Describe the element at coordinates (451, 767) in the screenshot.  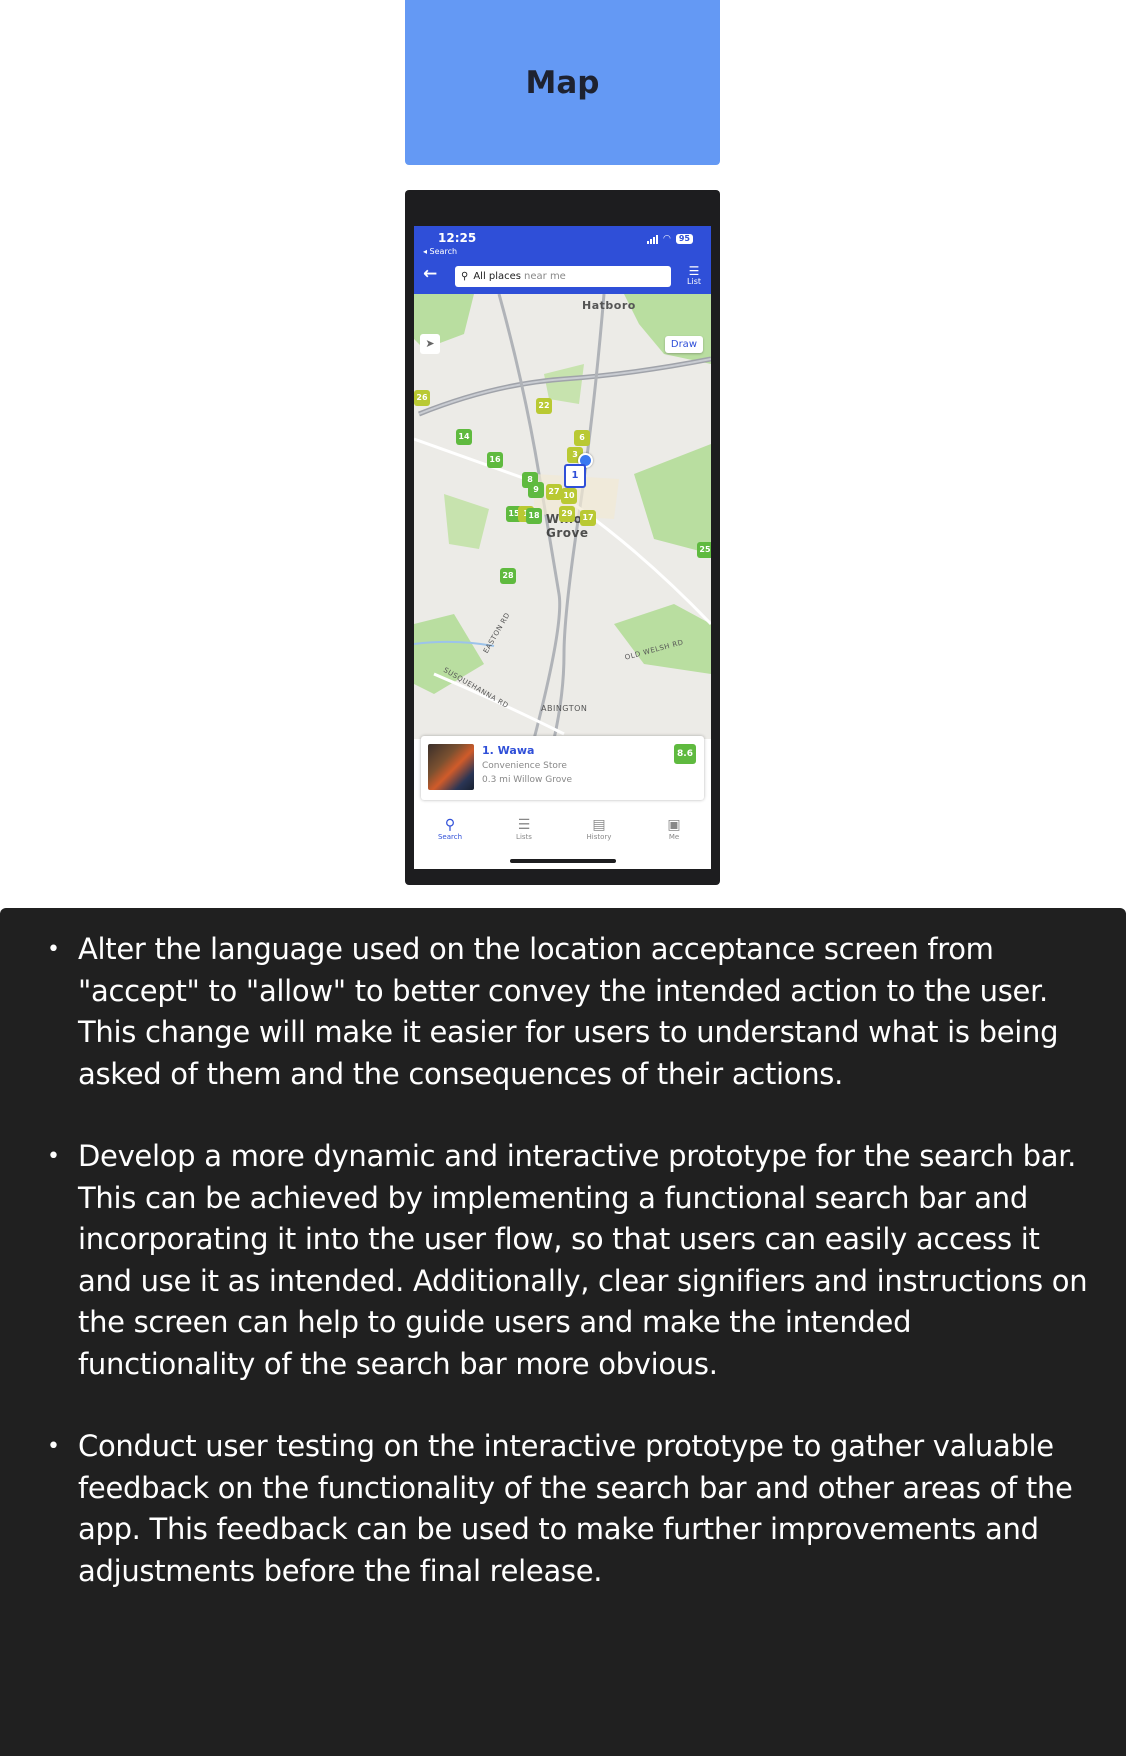
I see `result-thumbnail` at that location.